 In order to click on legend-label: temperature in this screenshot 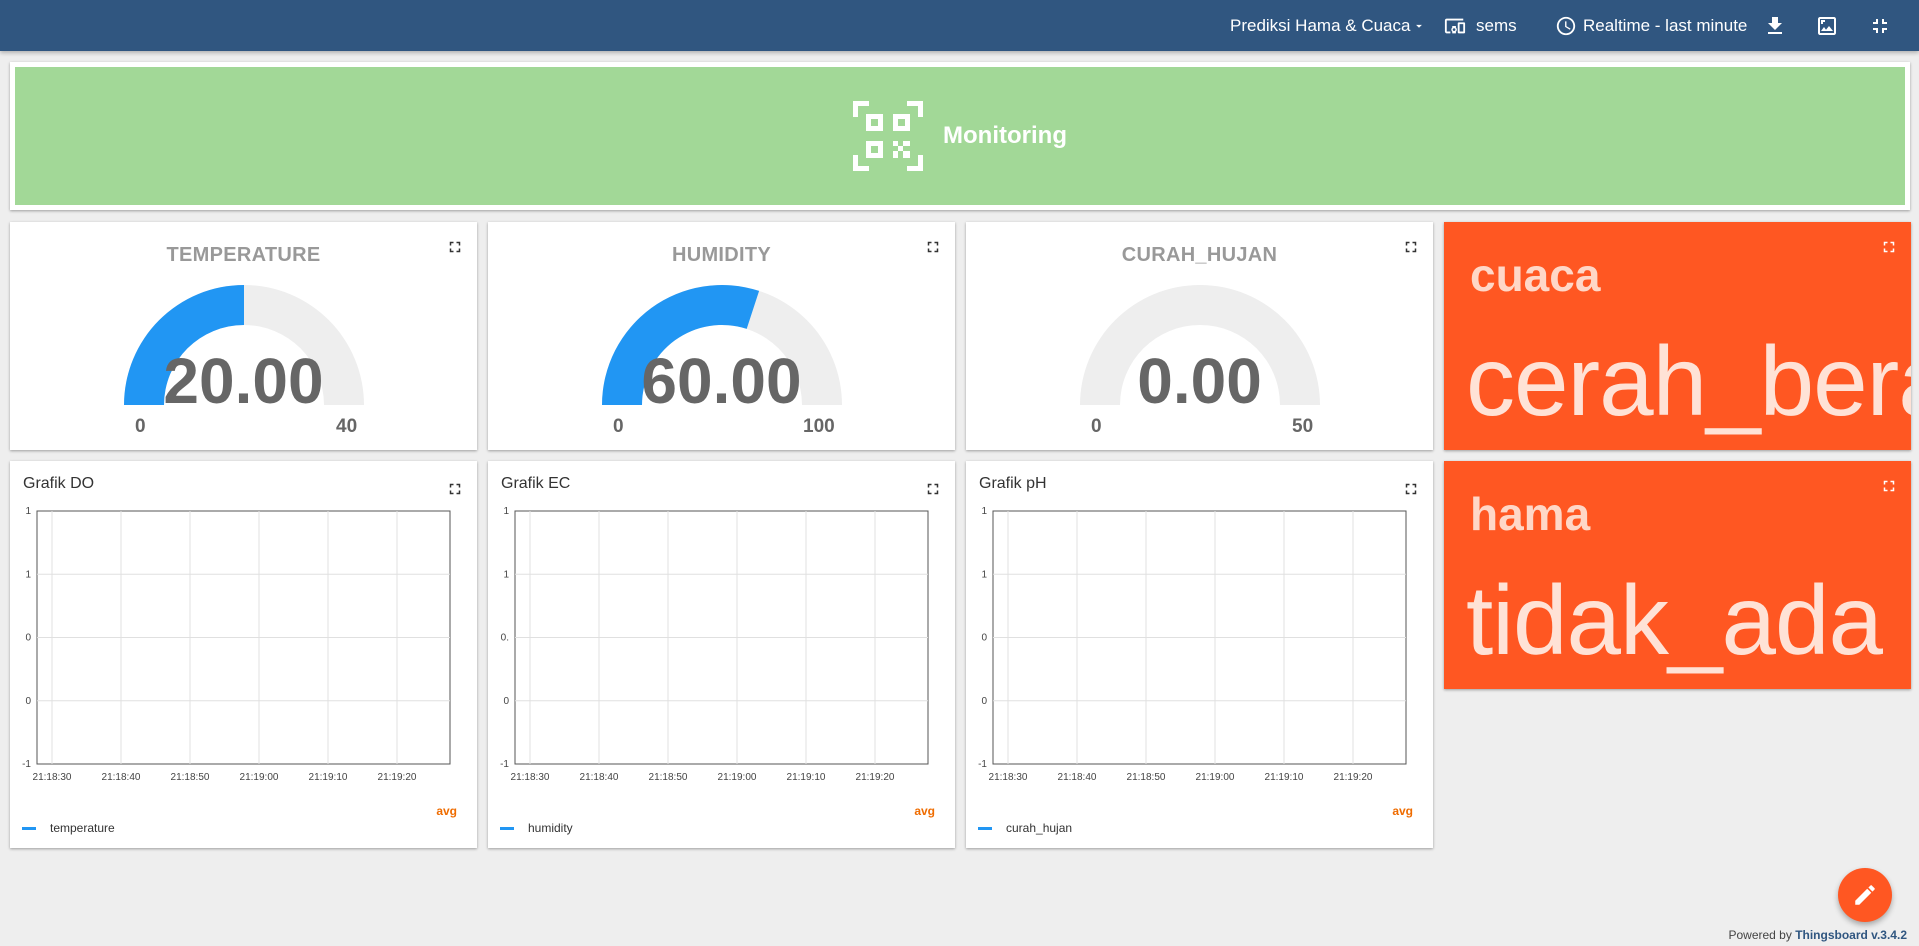, I will do `click(82, 828)`.